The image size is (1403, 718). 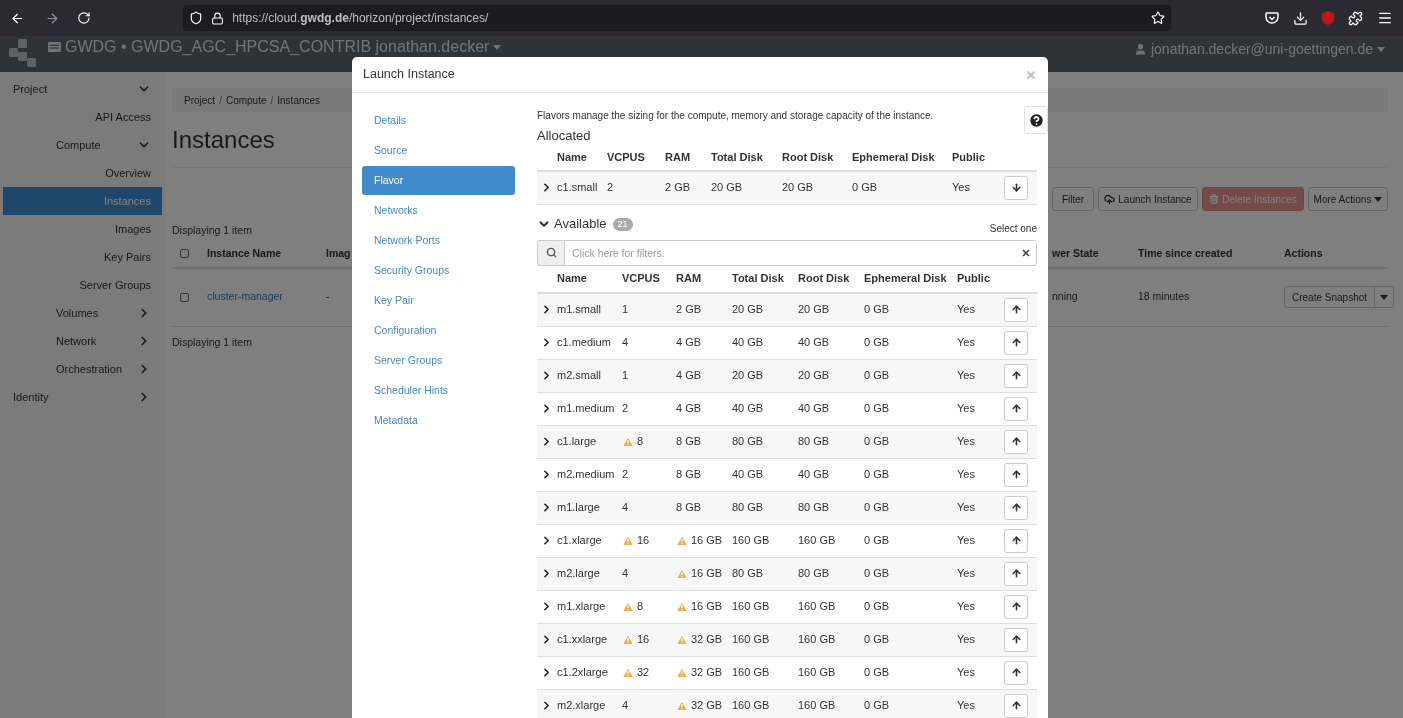 What do you see at coordinates (583, 640) in the screenshot?
I see `flavor-name: c1.xxlarge` at bounding box center [583, 640].